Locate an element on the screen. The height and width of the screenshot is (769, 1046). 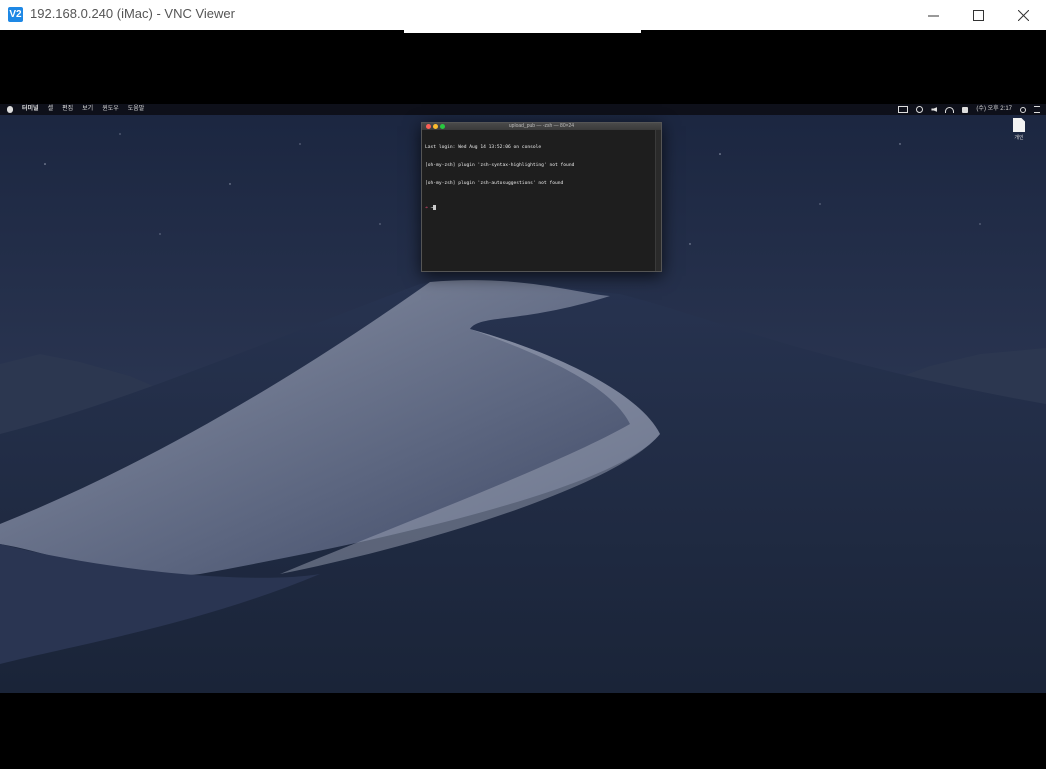
maximize-icon is located at coordinates (978, 15).